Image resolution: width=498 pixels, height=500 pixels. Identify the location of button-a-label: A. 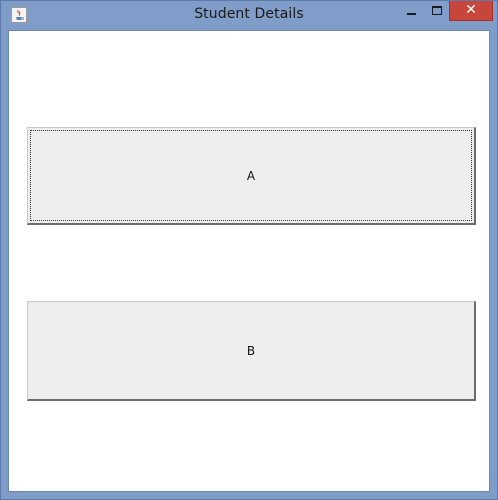
(251, 175).